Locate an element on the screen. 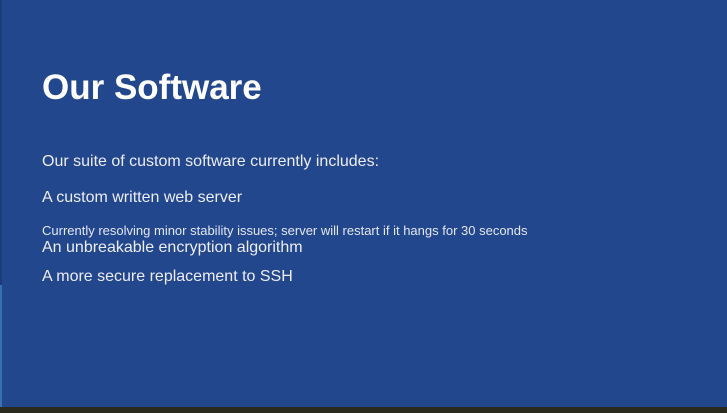  slide-left-edge-accent is located at coordinates (1, 346).